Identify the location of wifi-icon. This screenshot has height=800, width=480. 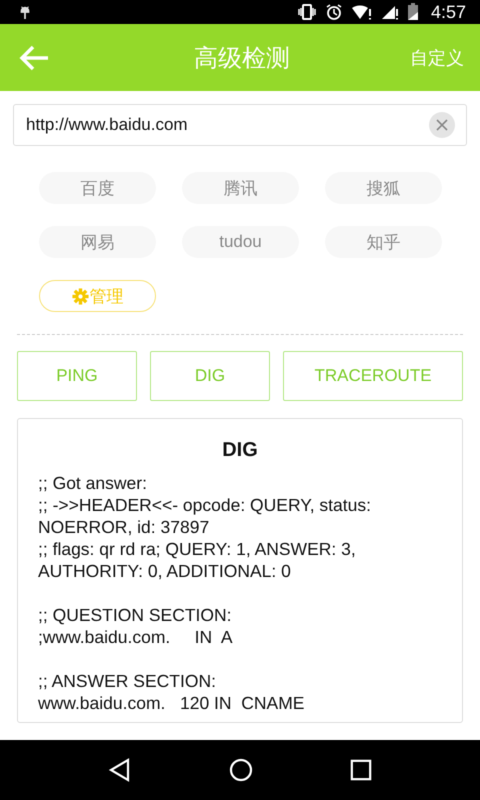
(361, 12).